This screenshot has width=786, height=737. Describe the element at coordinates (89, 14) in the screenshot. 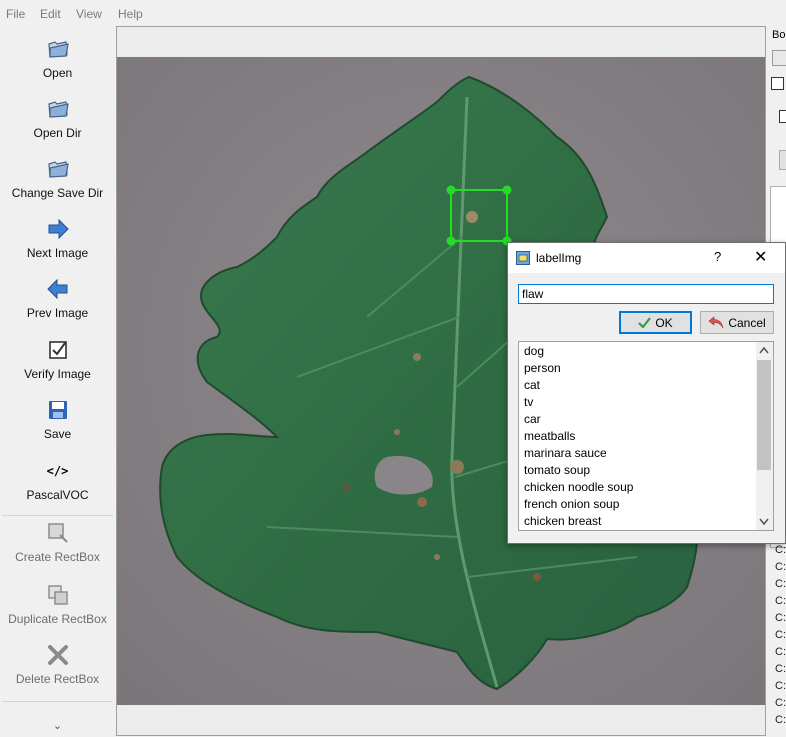

I see `menu-view: View` at that location.